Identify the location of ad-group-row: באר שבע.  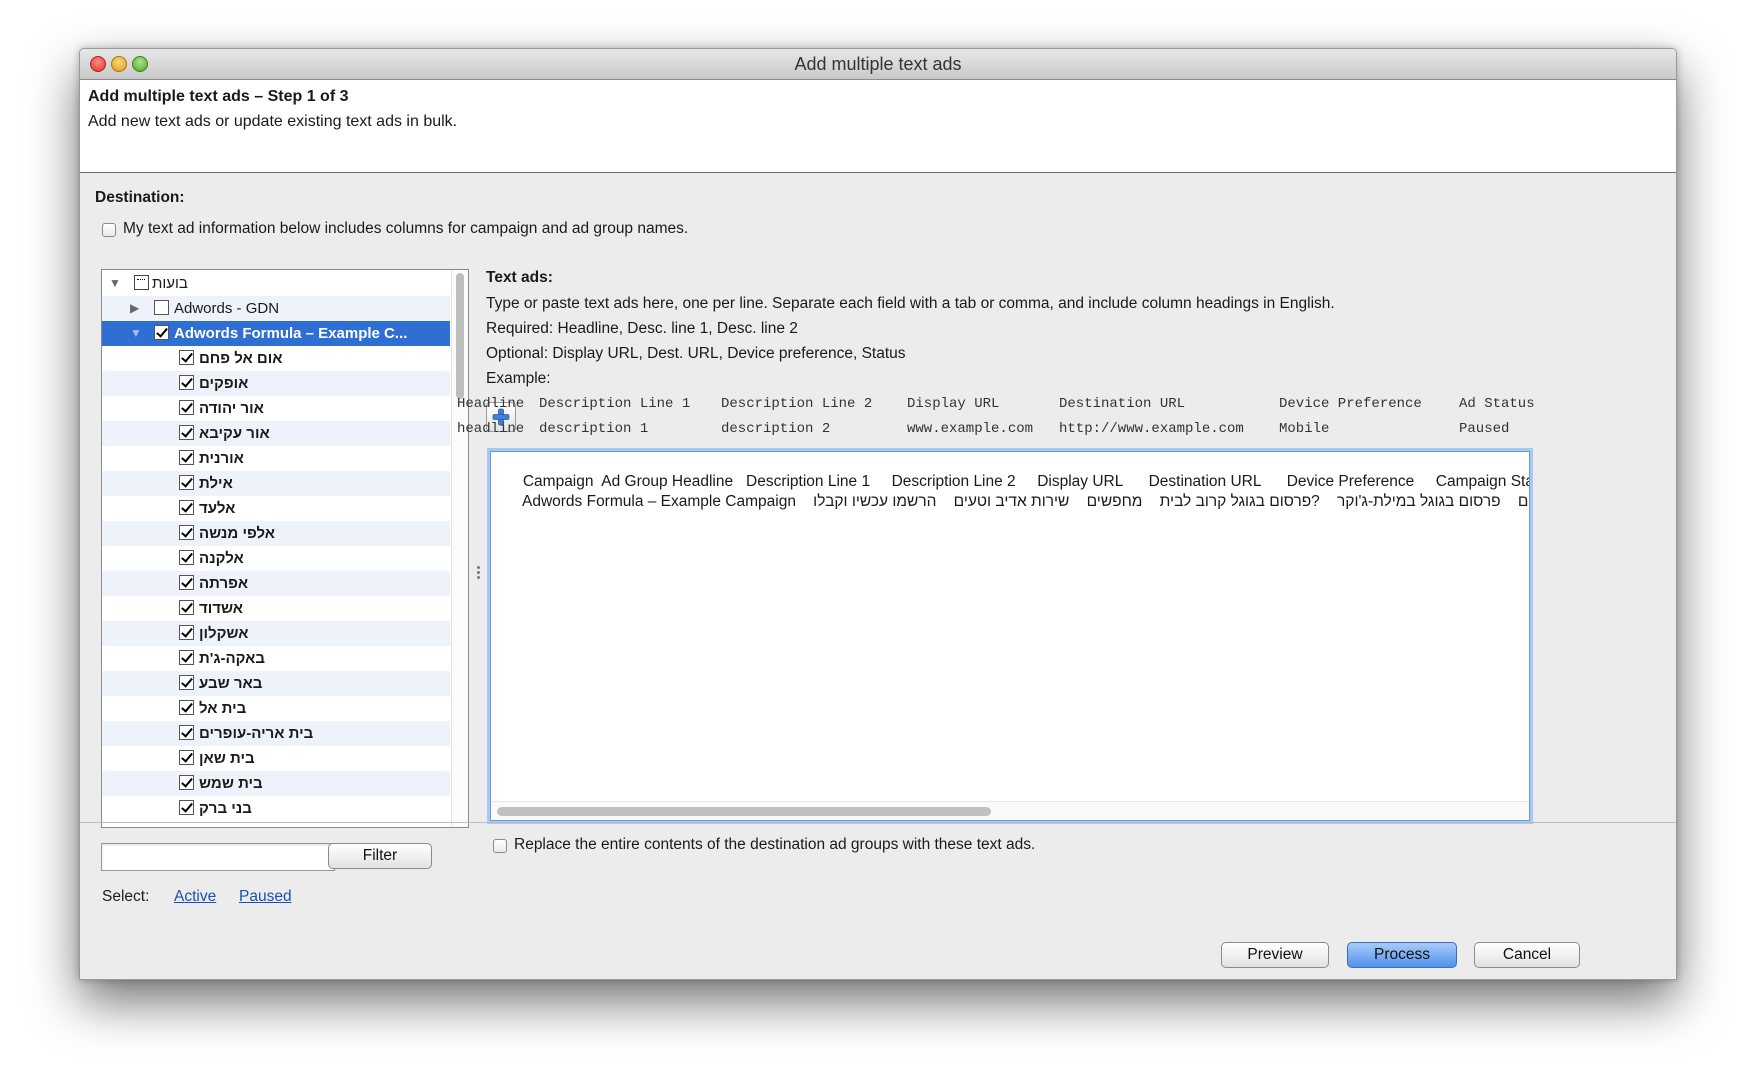
(276, 683).